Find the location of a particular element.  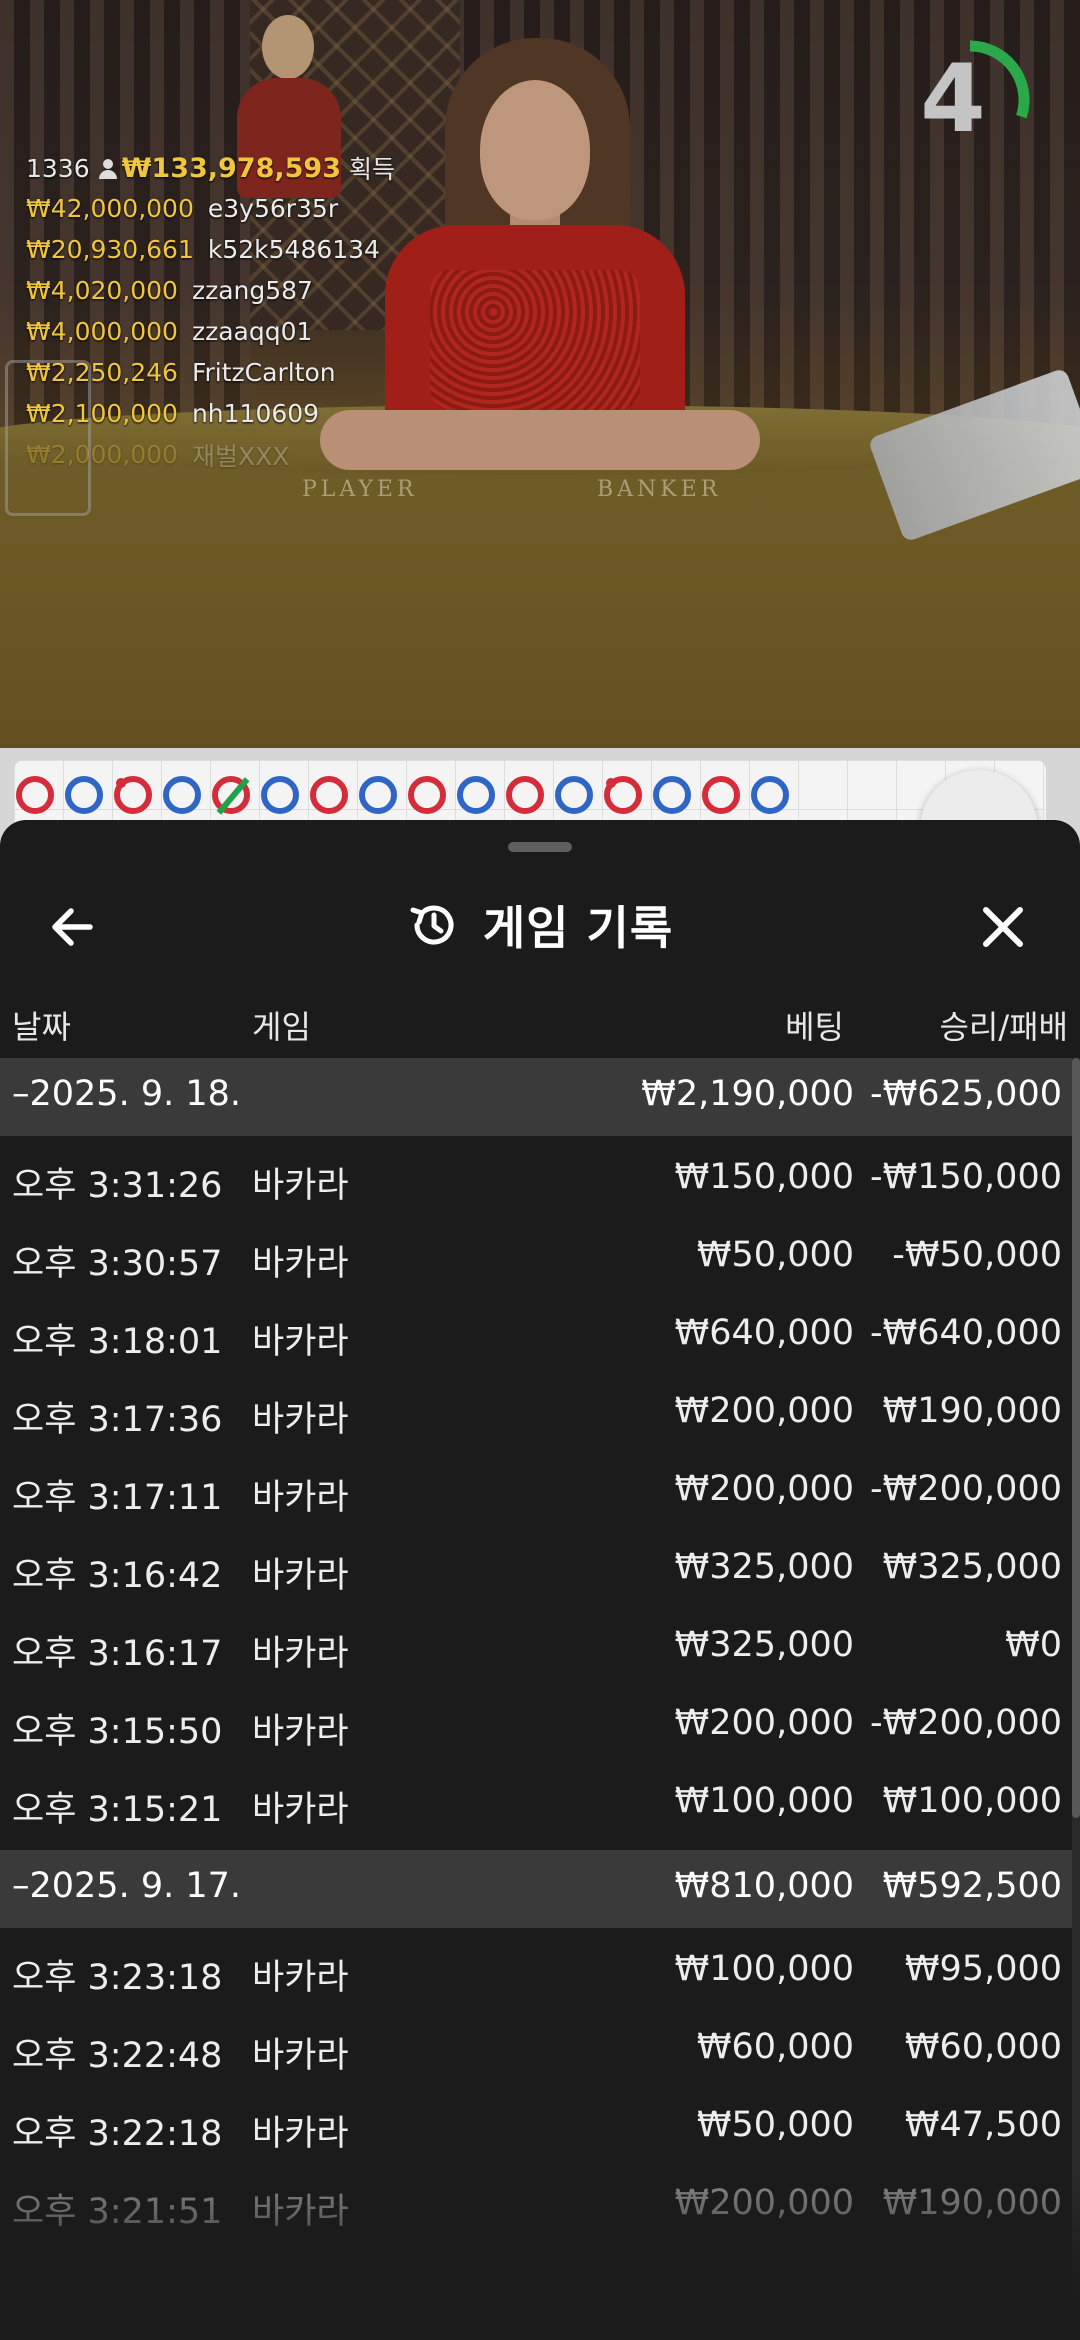

scrollbar-thumb is located at coordinates (1076, 1438).